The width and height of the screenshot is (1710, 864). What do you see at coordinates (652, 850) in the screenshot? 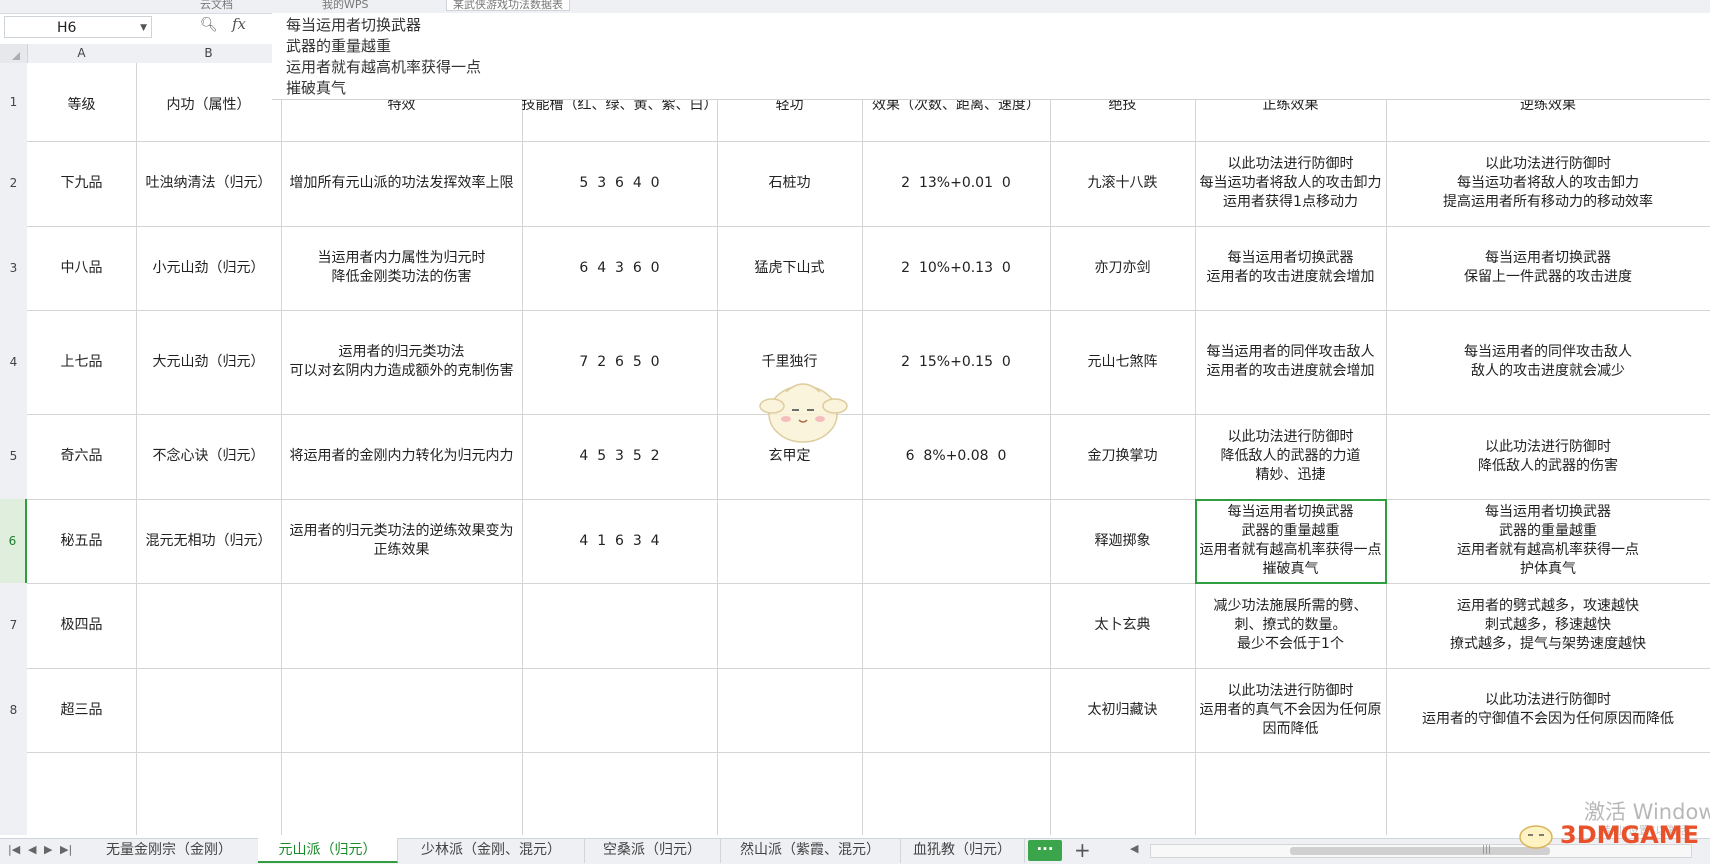
I see `sheet-tab-3: 空桑派（归元）` at bounding box center [652, 850].